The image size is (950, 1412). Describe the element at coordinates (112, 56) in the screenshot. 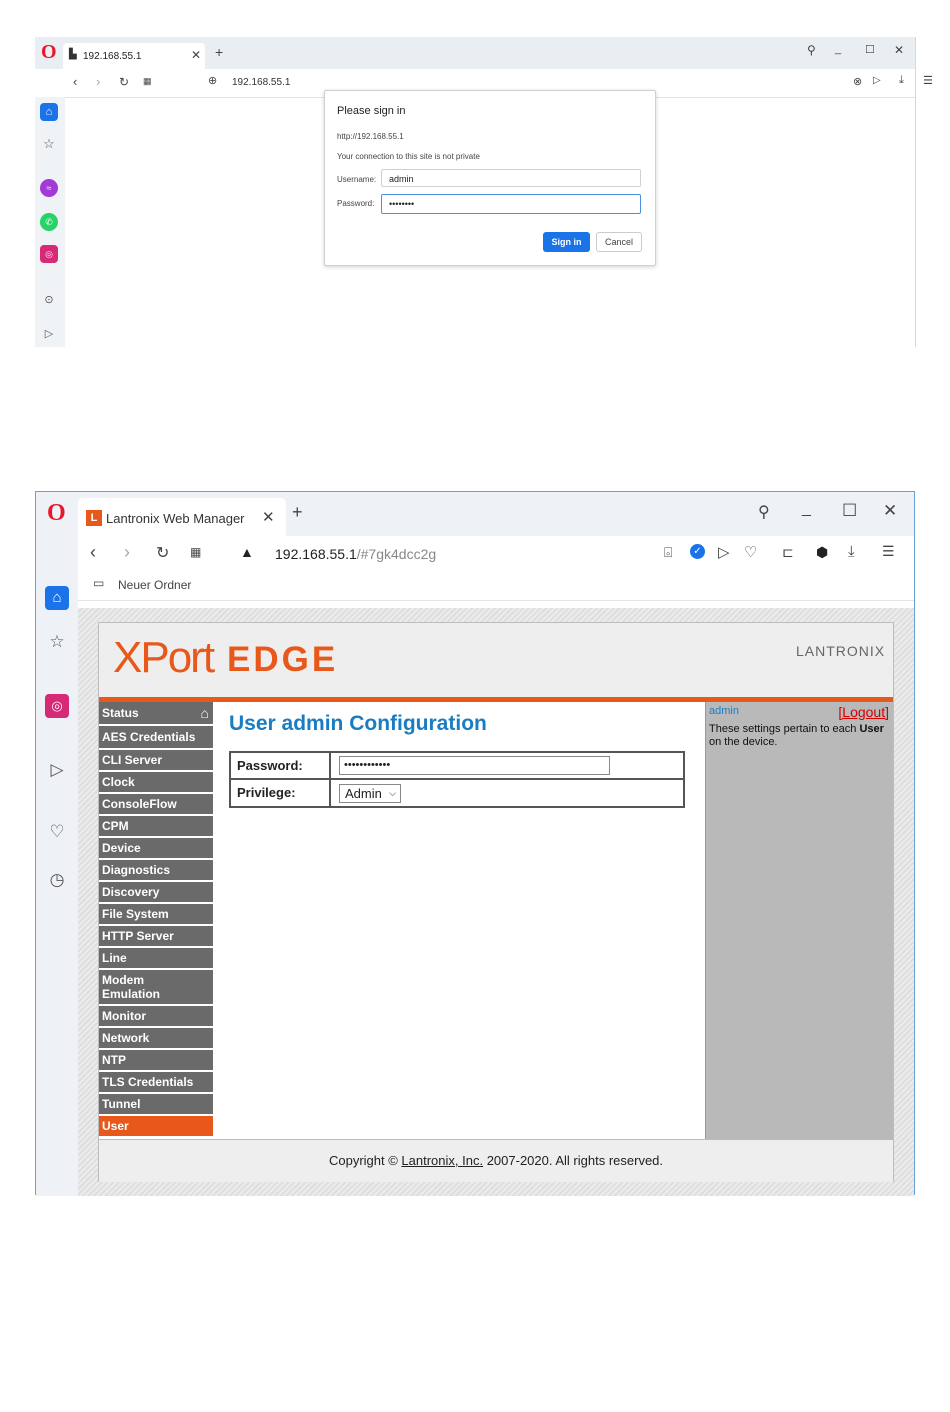

I see `tab-title: 192.168.55.1` at that location.